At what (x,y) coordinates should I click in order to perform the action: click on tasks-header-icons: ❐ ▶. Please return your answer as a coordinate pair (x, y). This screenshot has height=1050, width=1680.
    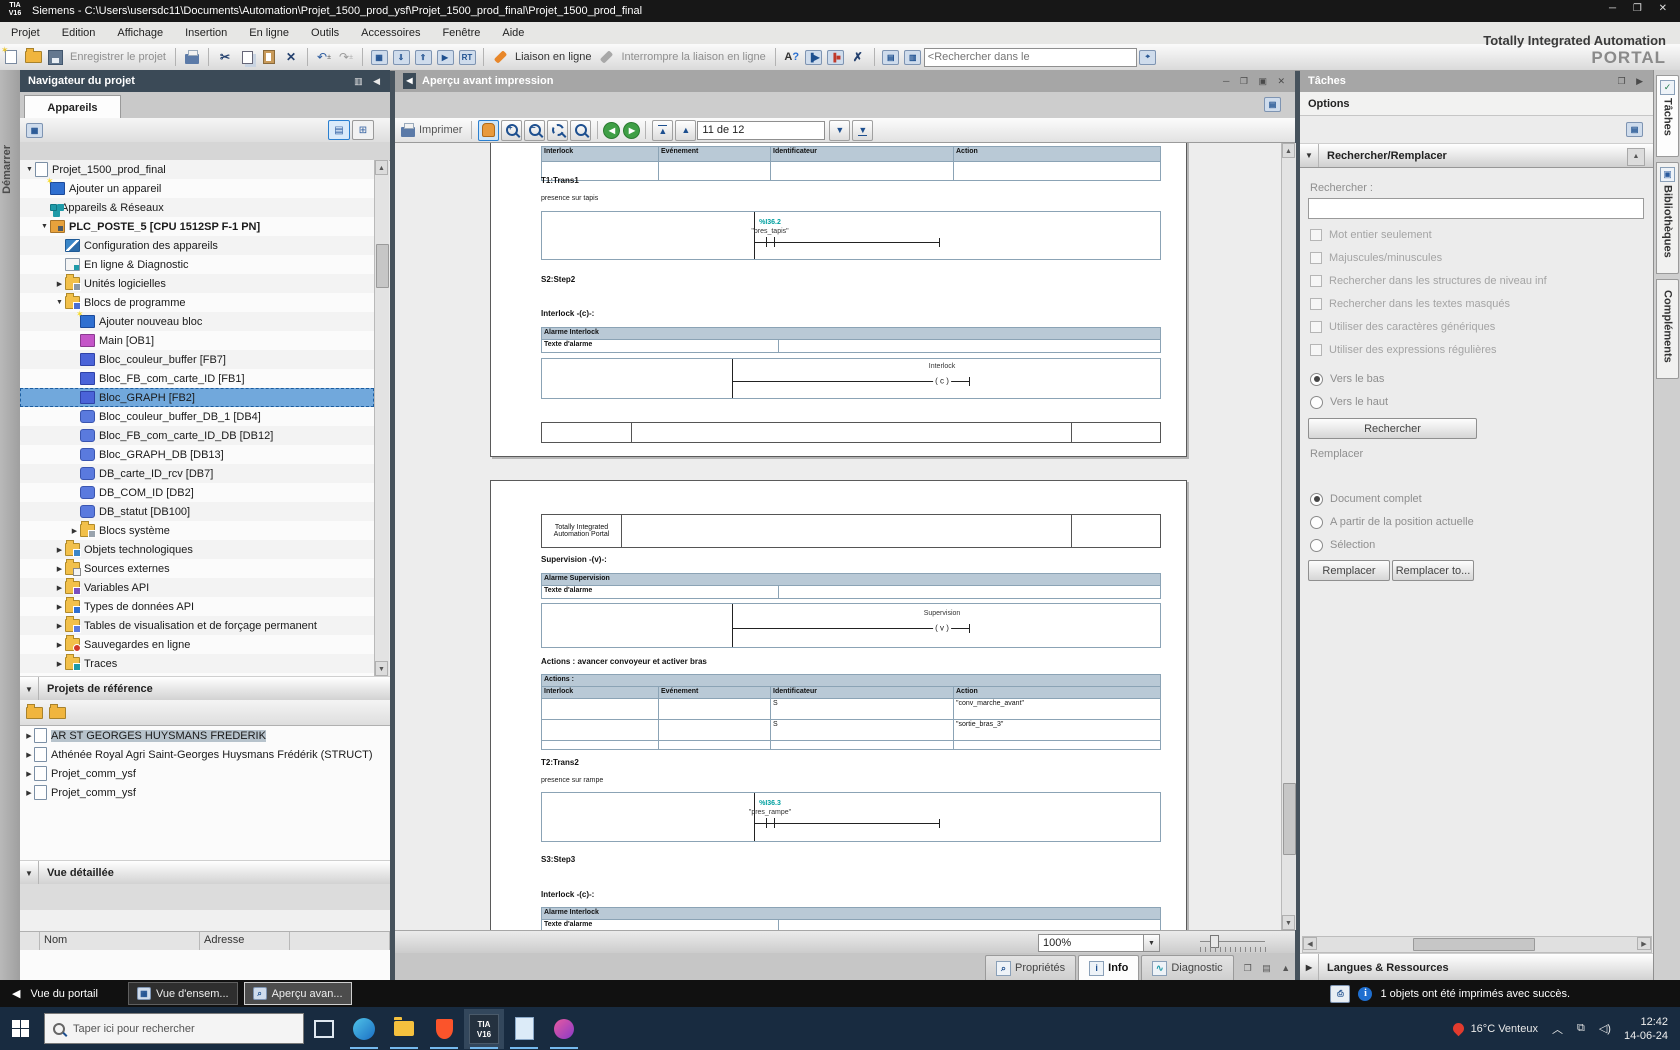
    Looking at the image, I should click on (1633, 81).